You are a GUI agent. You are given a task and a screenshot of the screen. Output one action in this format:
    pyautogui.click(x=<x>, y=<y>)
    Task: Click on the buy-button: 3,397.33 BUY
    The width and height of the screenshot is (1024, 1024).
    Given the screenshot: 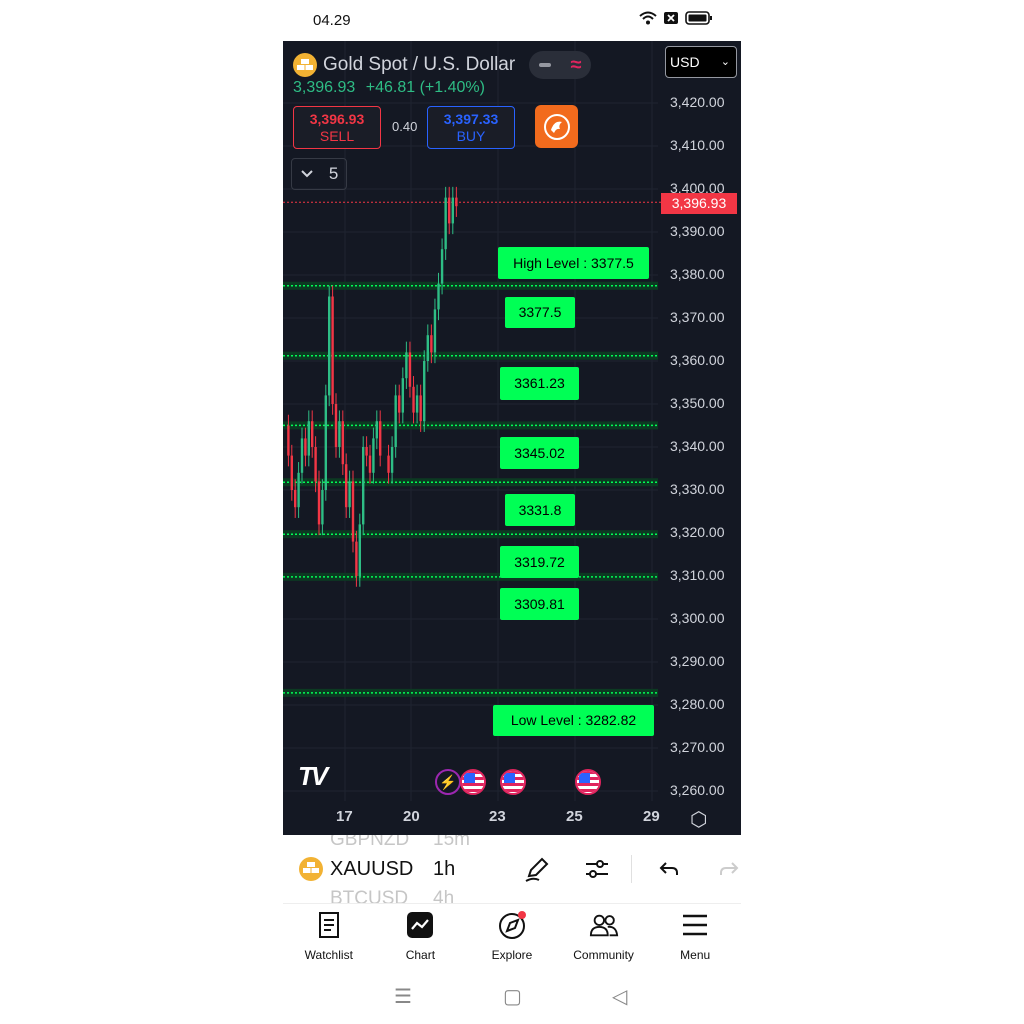 What is the action you would take?
    pyautogui.click(x=471, y=127)
    